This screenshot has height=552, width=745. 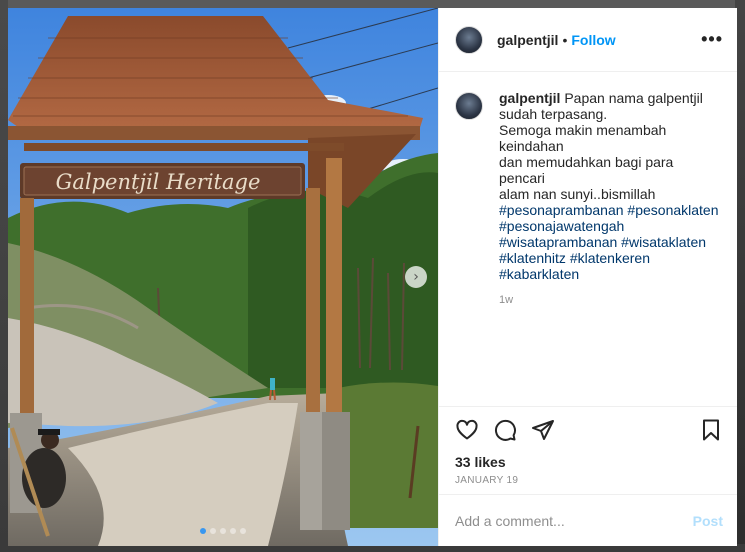 What do you see at coordinates (529, 98) in the screenshot?
I see `caption-username: galpentjil` at bounding box center [529, 98].